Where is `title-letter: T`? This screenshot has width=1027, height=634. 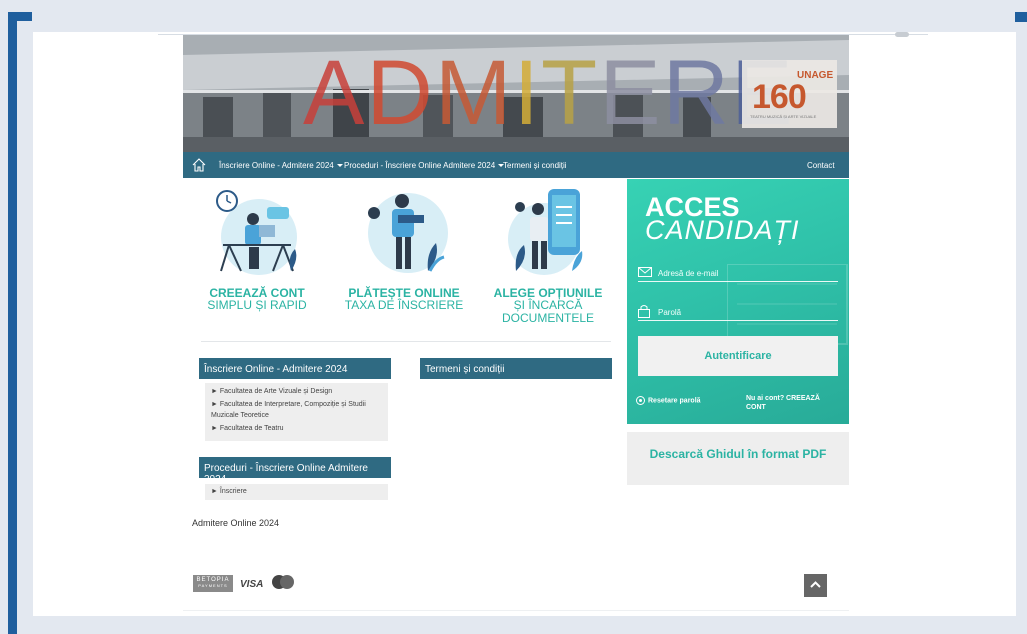
title-letter: T is located at coordinates (570, 93).